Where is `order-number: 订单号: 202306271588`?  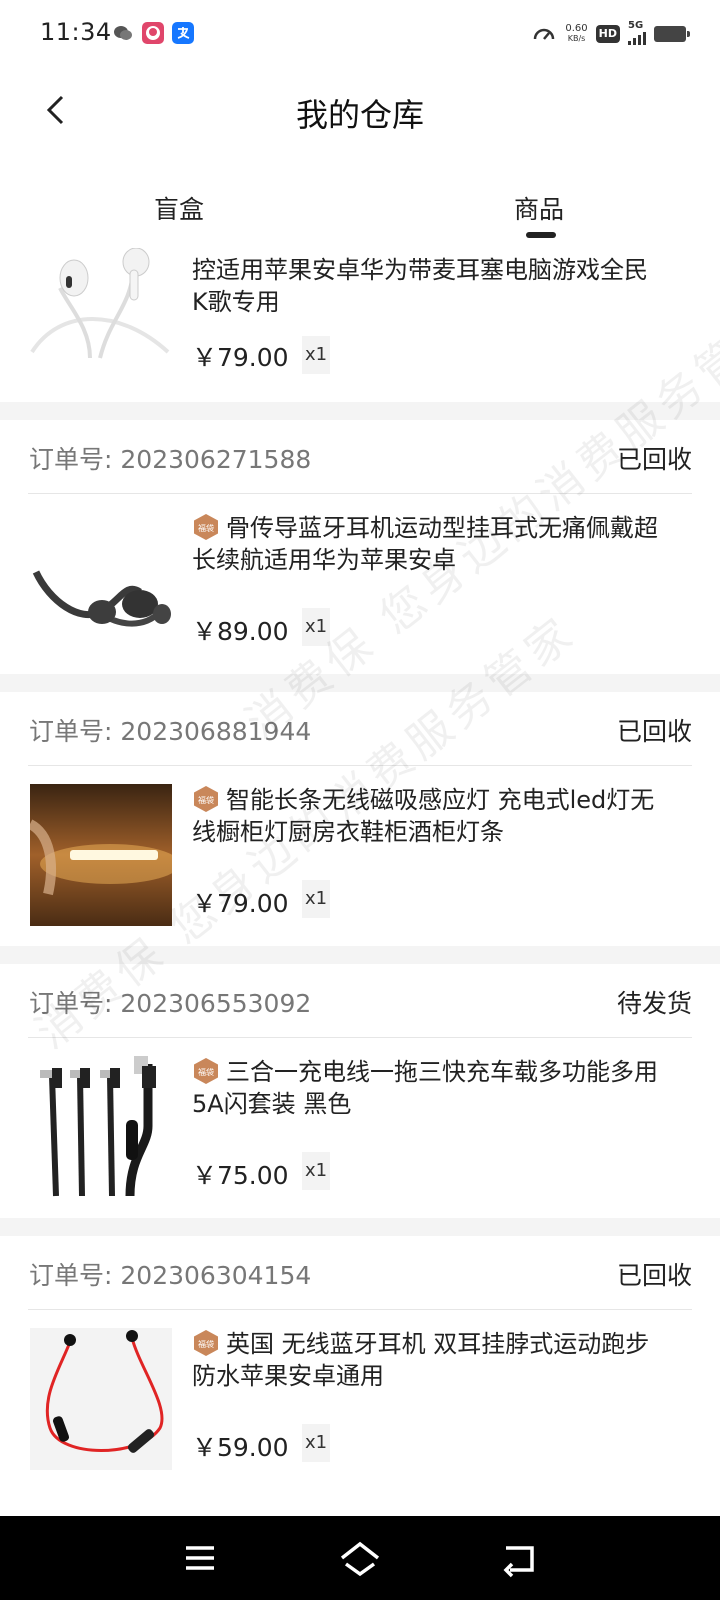 order-number: 订单号: 202306271588 is located at coordinates (170, 459).